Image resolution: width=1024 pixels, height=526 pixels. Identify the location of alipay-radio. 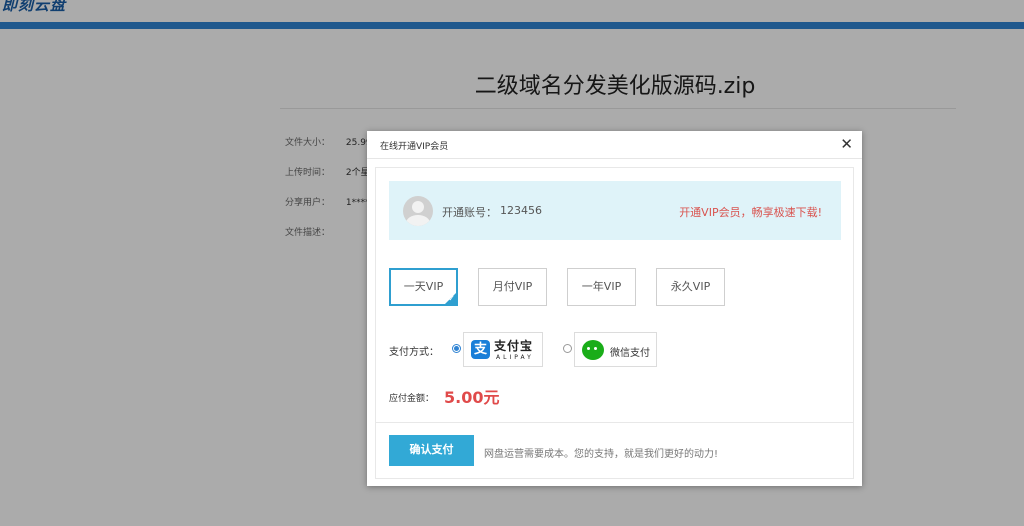
(456, 348).